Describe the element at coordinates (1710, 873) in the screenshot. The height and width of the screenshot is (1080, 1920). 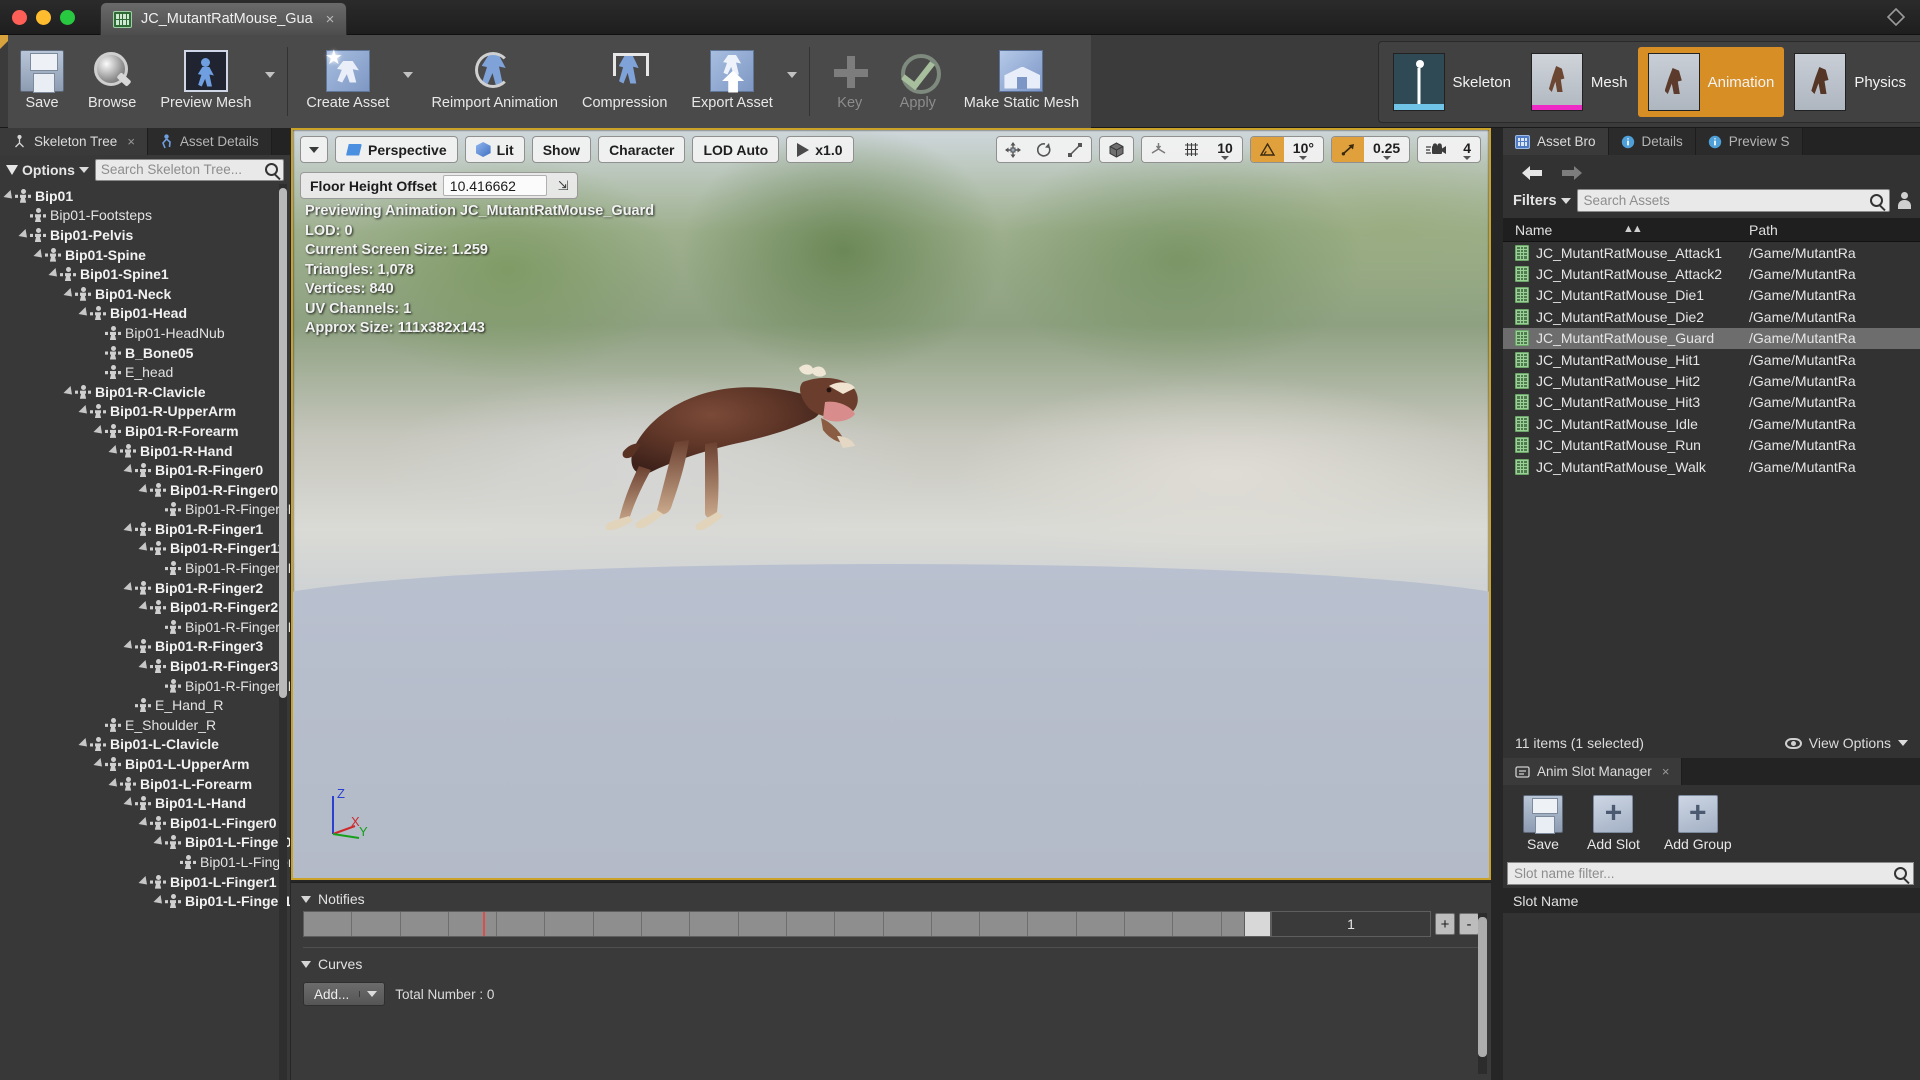
I see `slot-name-filter-box` at that location.